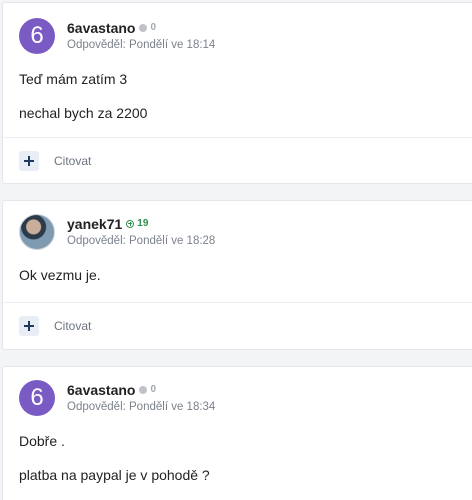 This screenshot has width=472, height=500. Describe the element at coordinates (114, 458) in the screenshot. I see `post-body: Dobře . platba na paypal je v pohodě ?` at that location.